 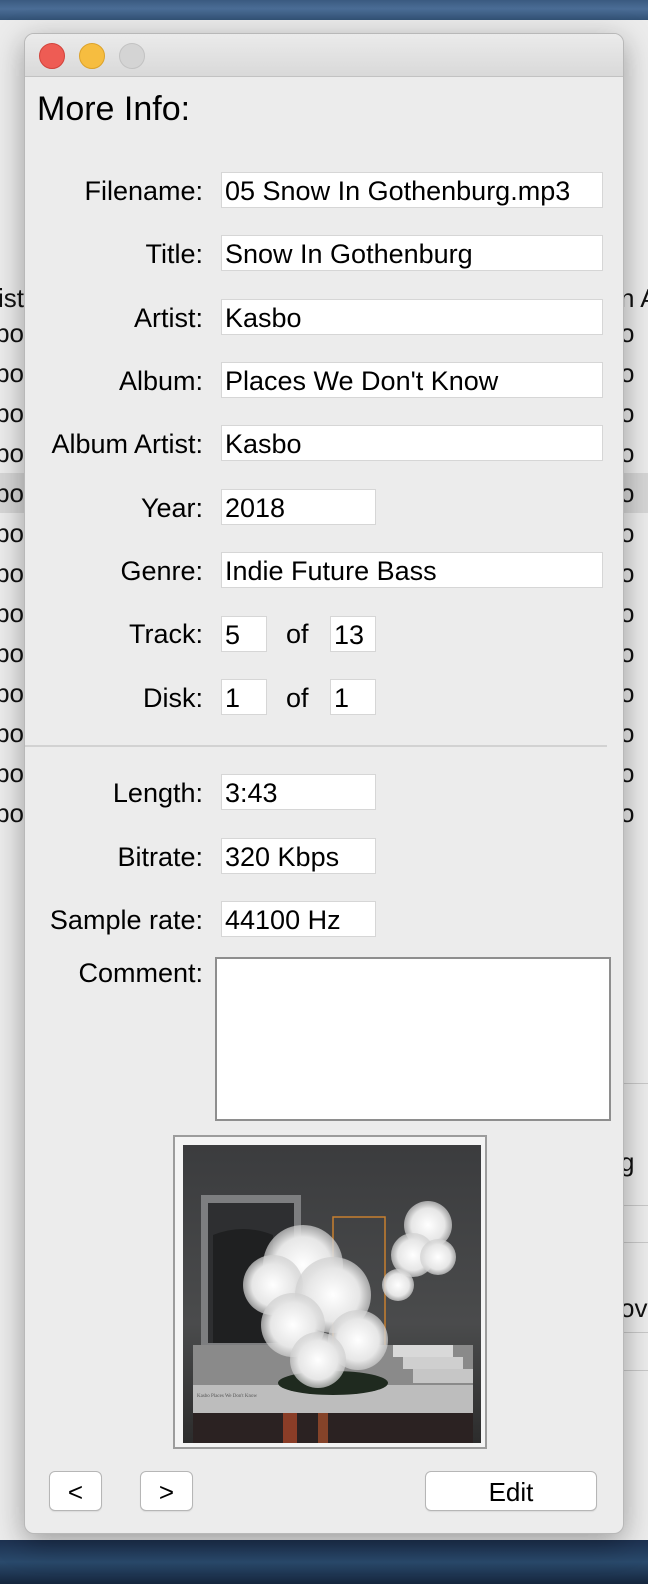 I want to click on zoom-window-button, so click(x=132, y=56).